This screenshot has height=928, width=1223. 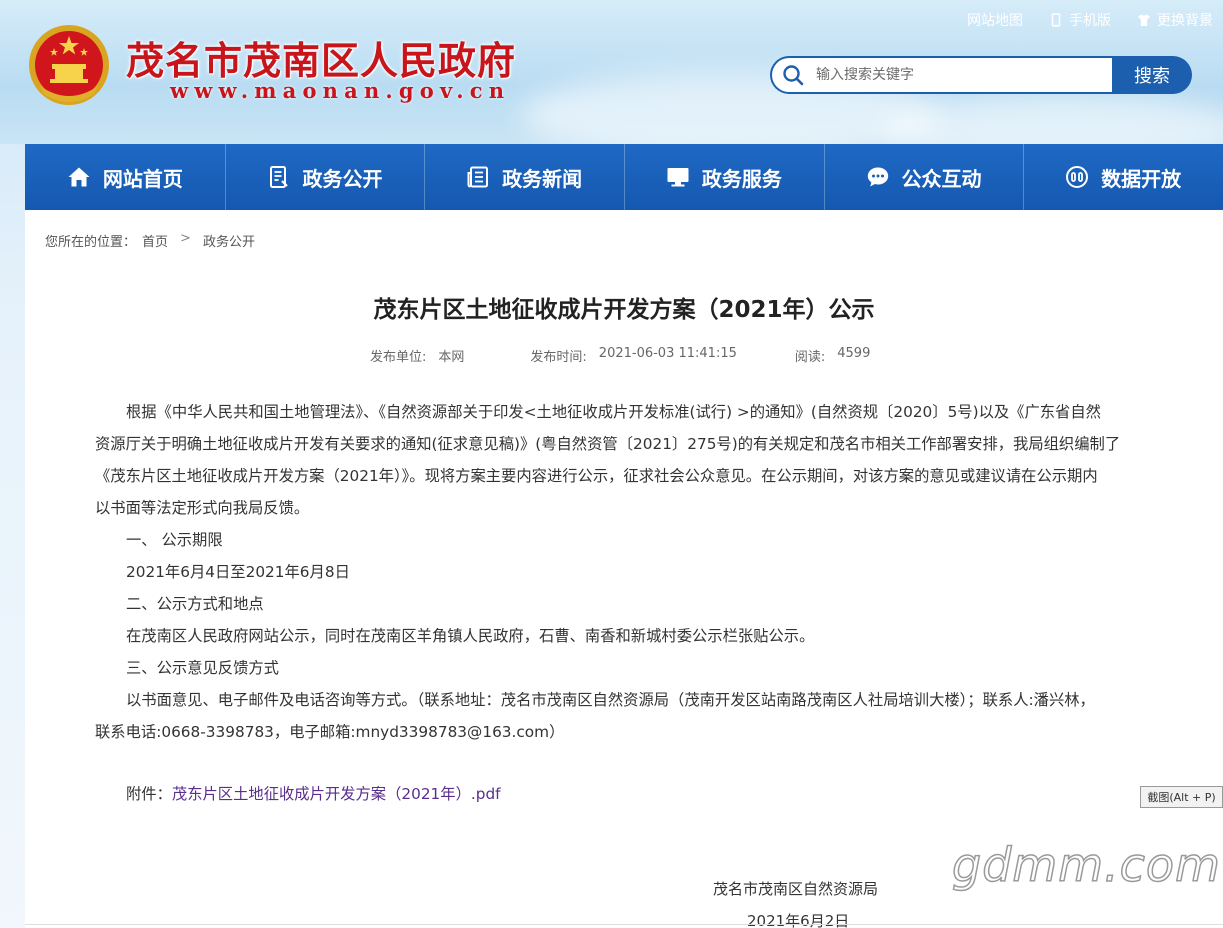 I want to click on nav-item-gov-services: 政务服务, so click(x=724, y=177).